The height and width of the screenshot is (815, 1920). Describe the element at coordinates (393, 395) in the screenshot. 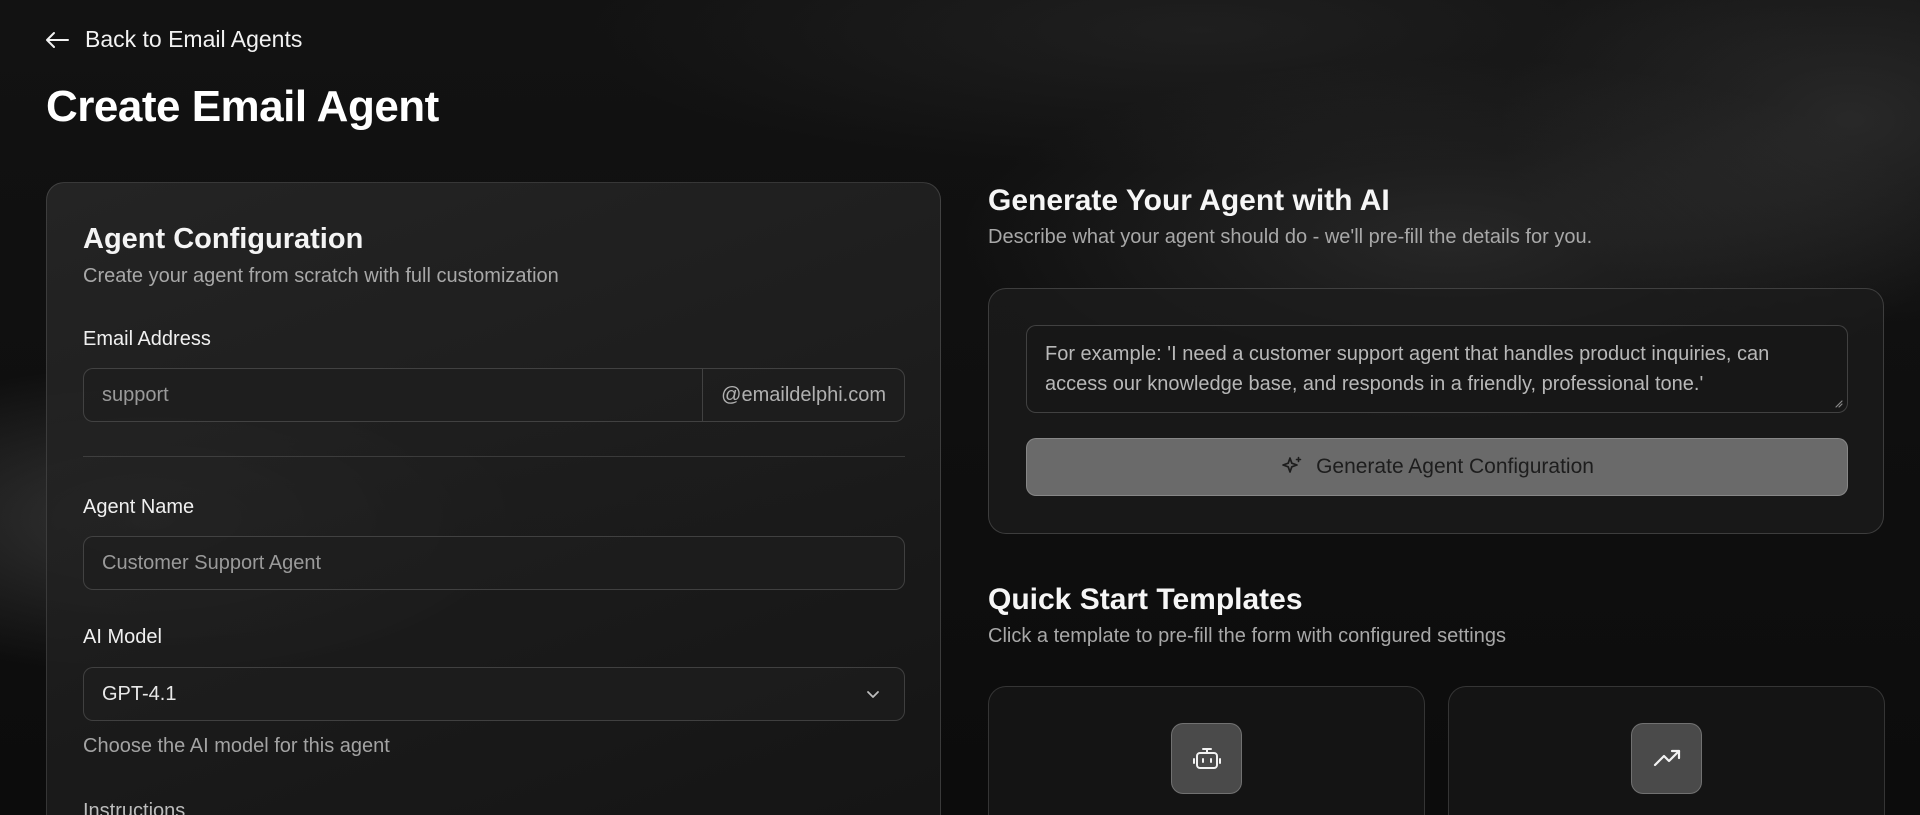

I see `email-input: support` at that location.